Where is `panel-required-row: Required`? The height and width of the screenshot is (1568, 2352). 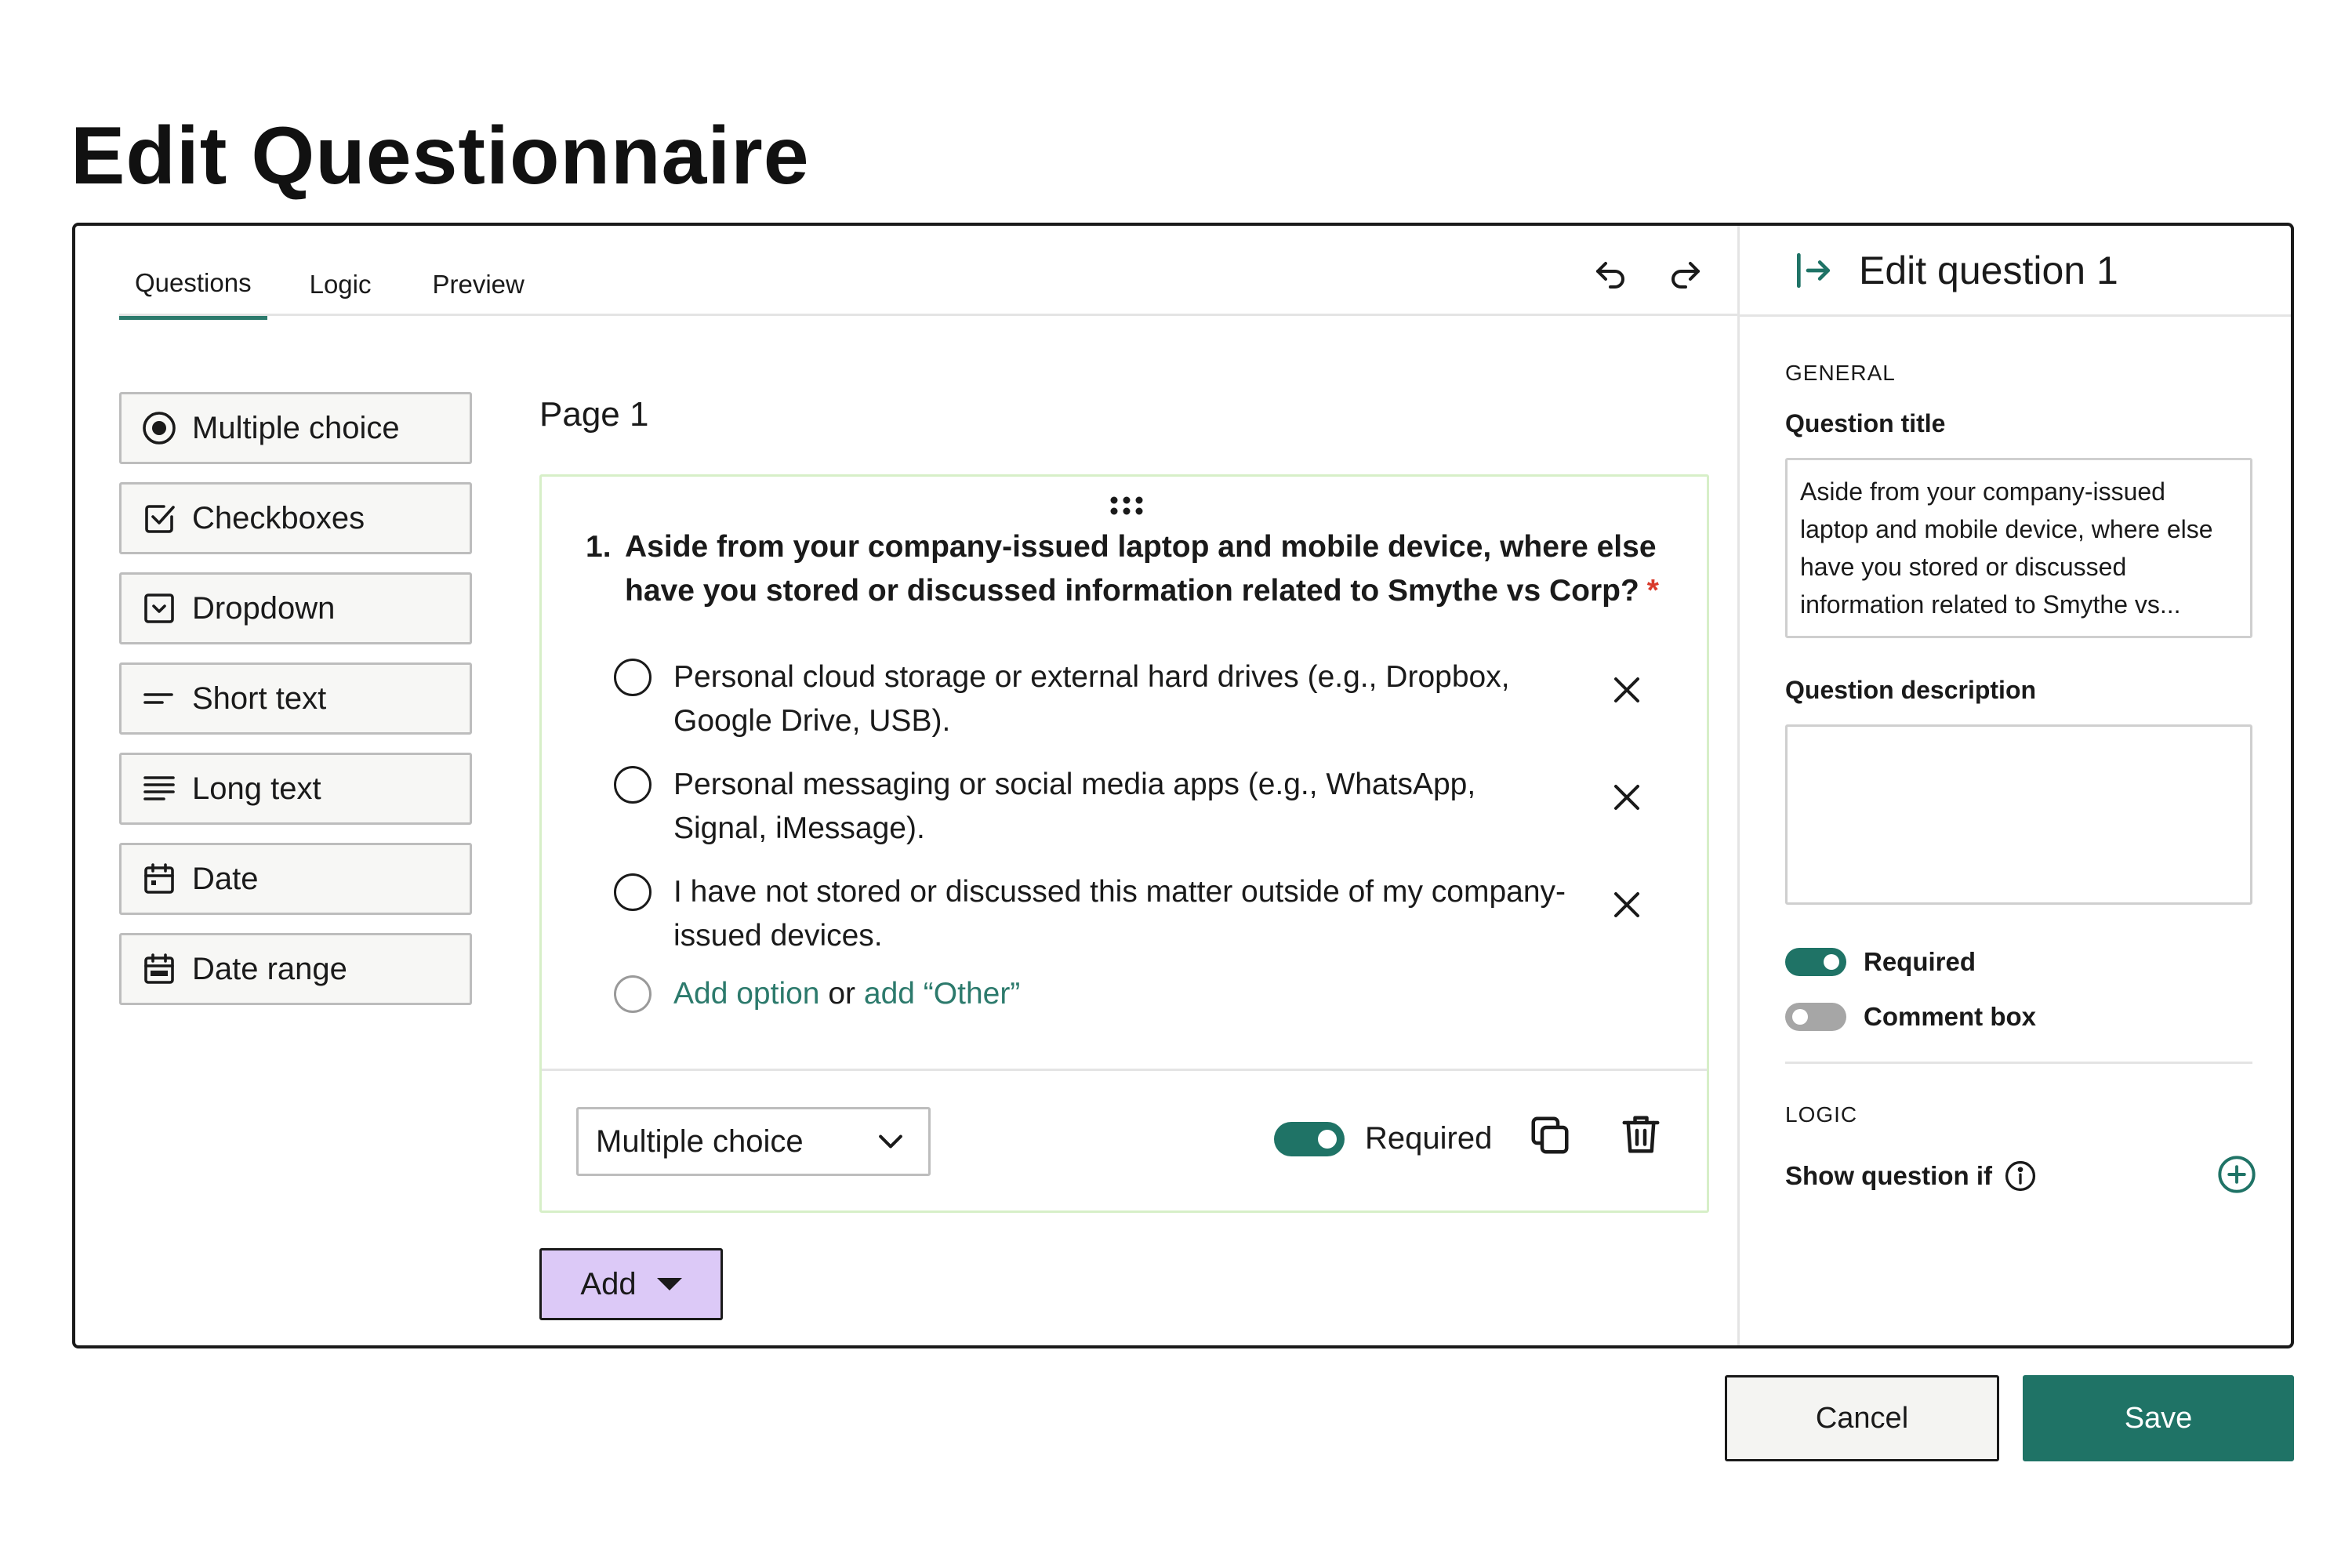
panel-required-row: Required is located at coordinates (1881, 962).